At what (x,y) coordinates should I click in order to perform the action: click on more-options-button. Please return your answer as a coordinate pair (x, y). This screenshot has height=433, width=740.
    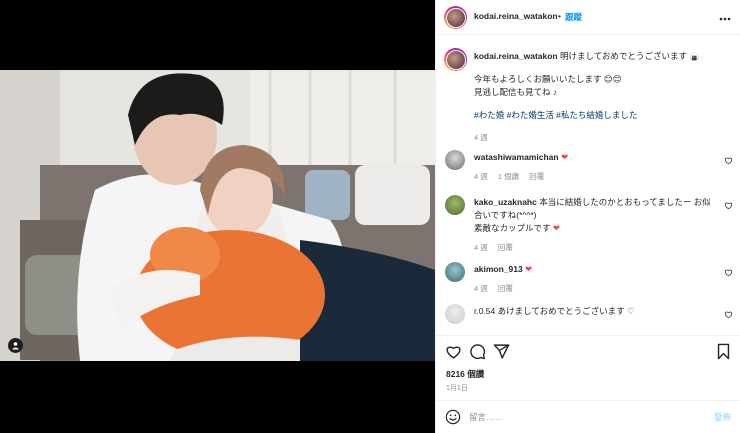
    Looking at the image, I should click on (725, 16).